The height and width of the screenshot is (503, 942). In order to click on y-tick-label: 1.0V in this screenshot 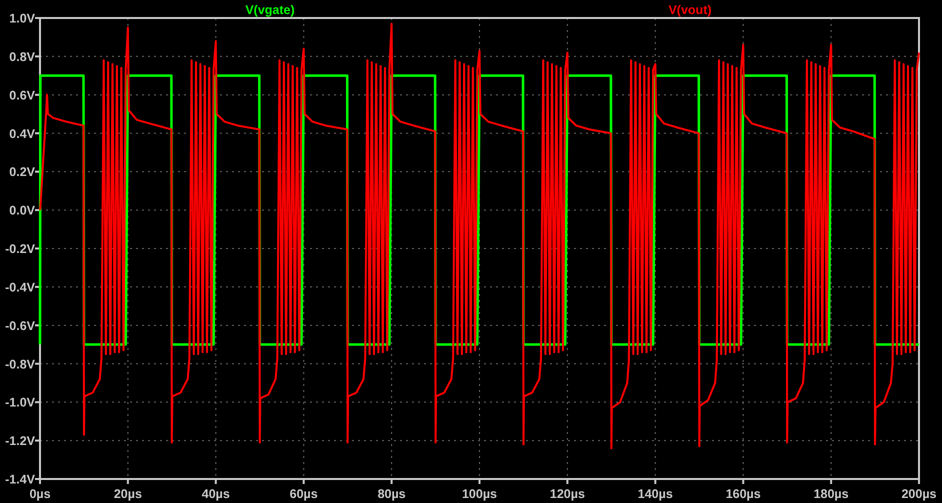, I will do `click(22, 19)`.